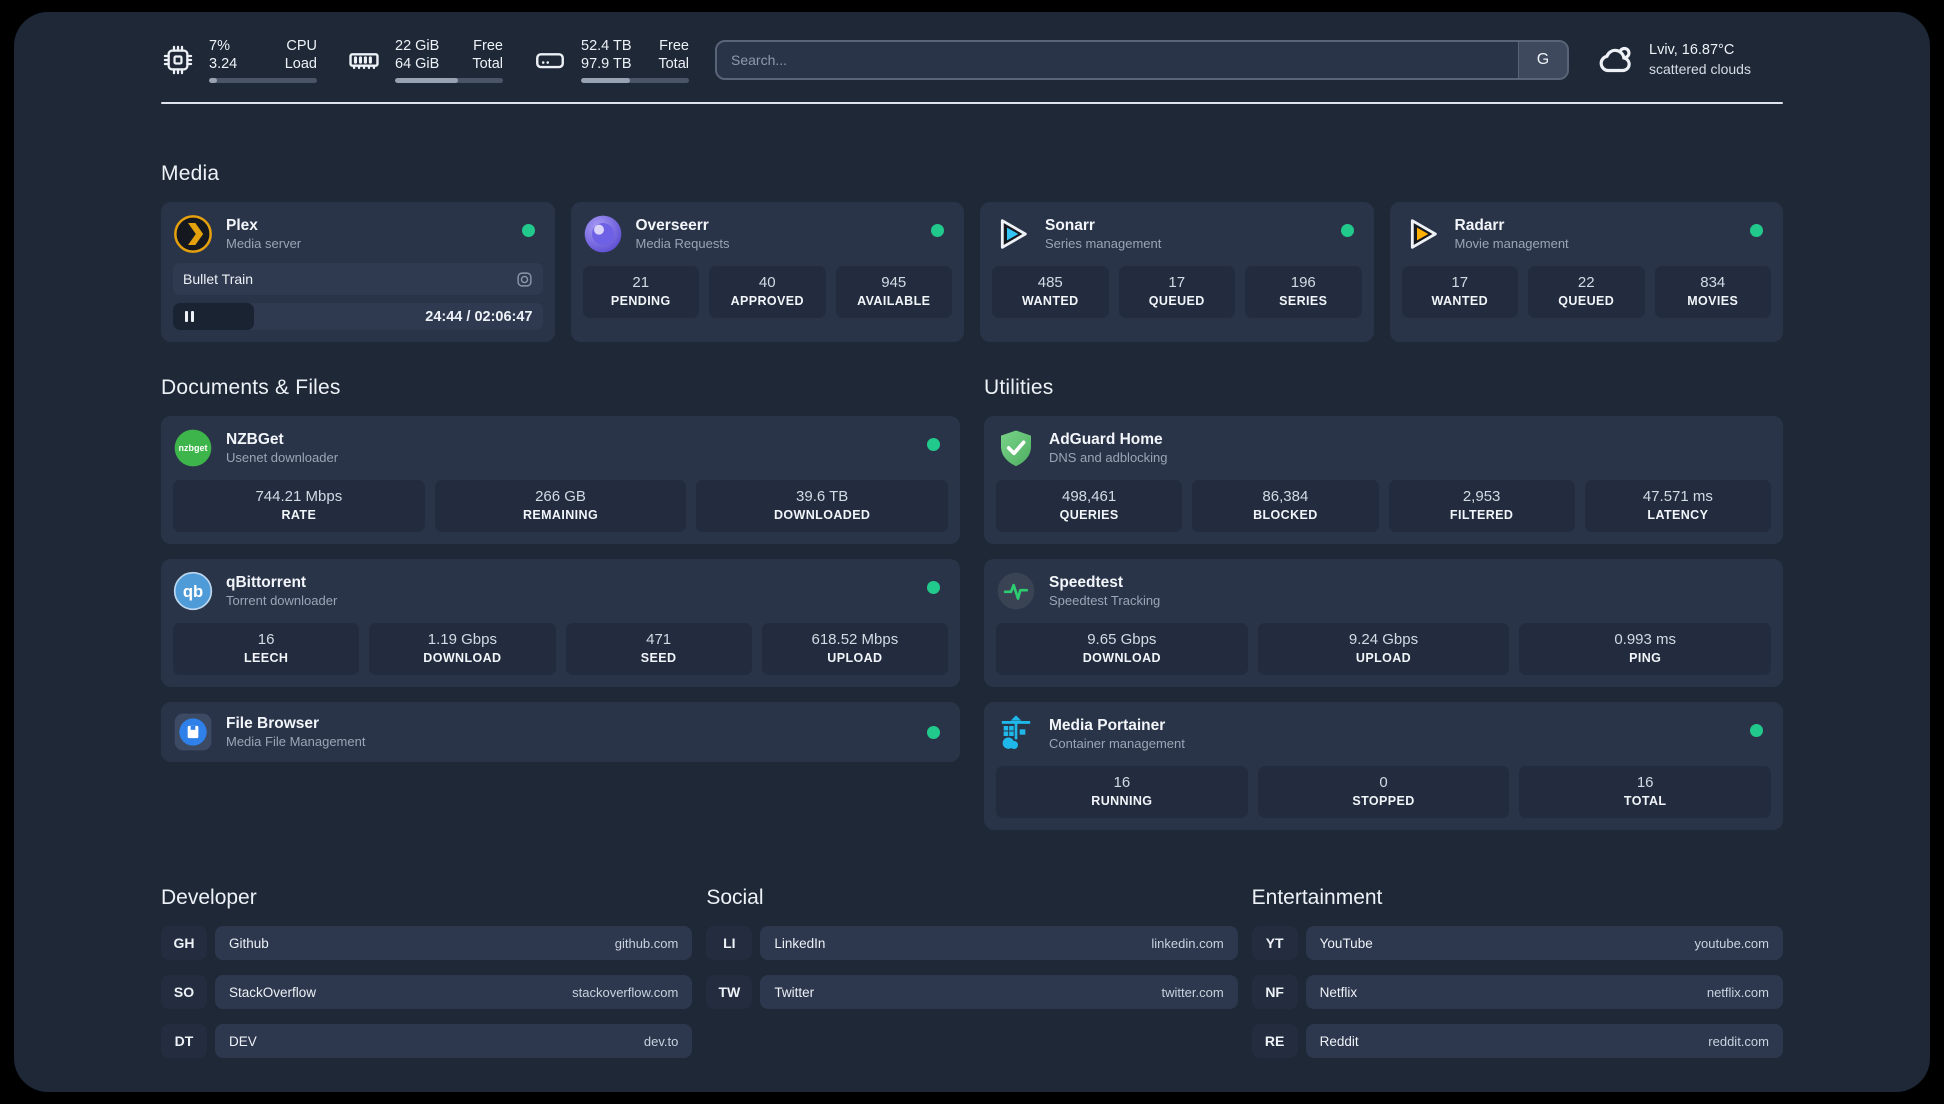 The image size is (1944, 1104). Describe the element at coordinates (1586, 292) in the screenshot. I see `stat-queued: 22 QUEUED` at that location.